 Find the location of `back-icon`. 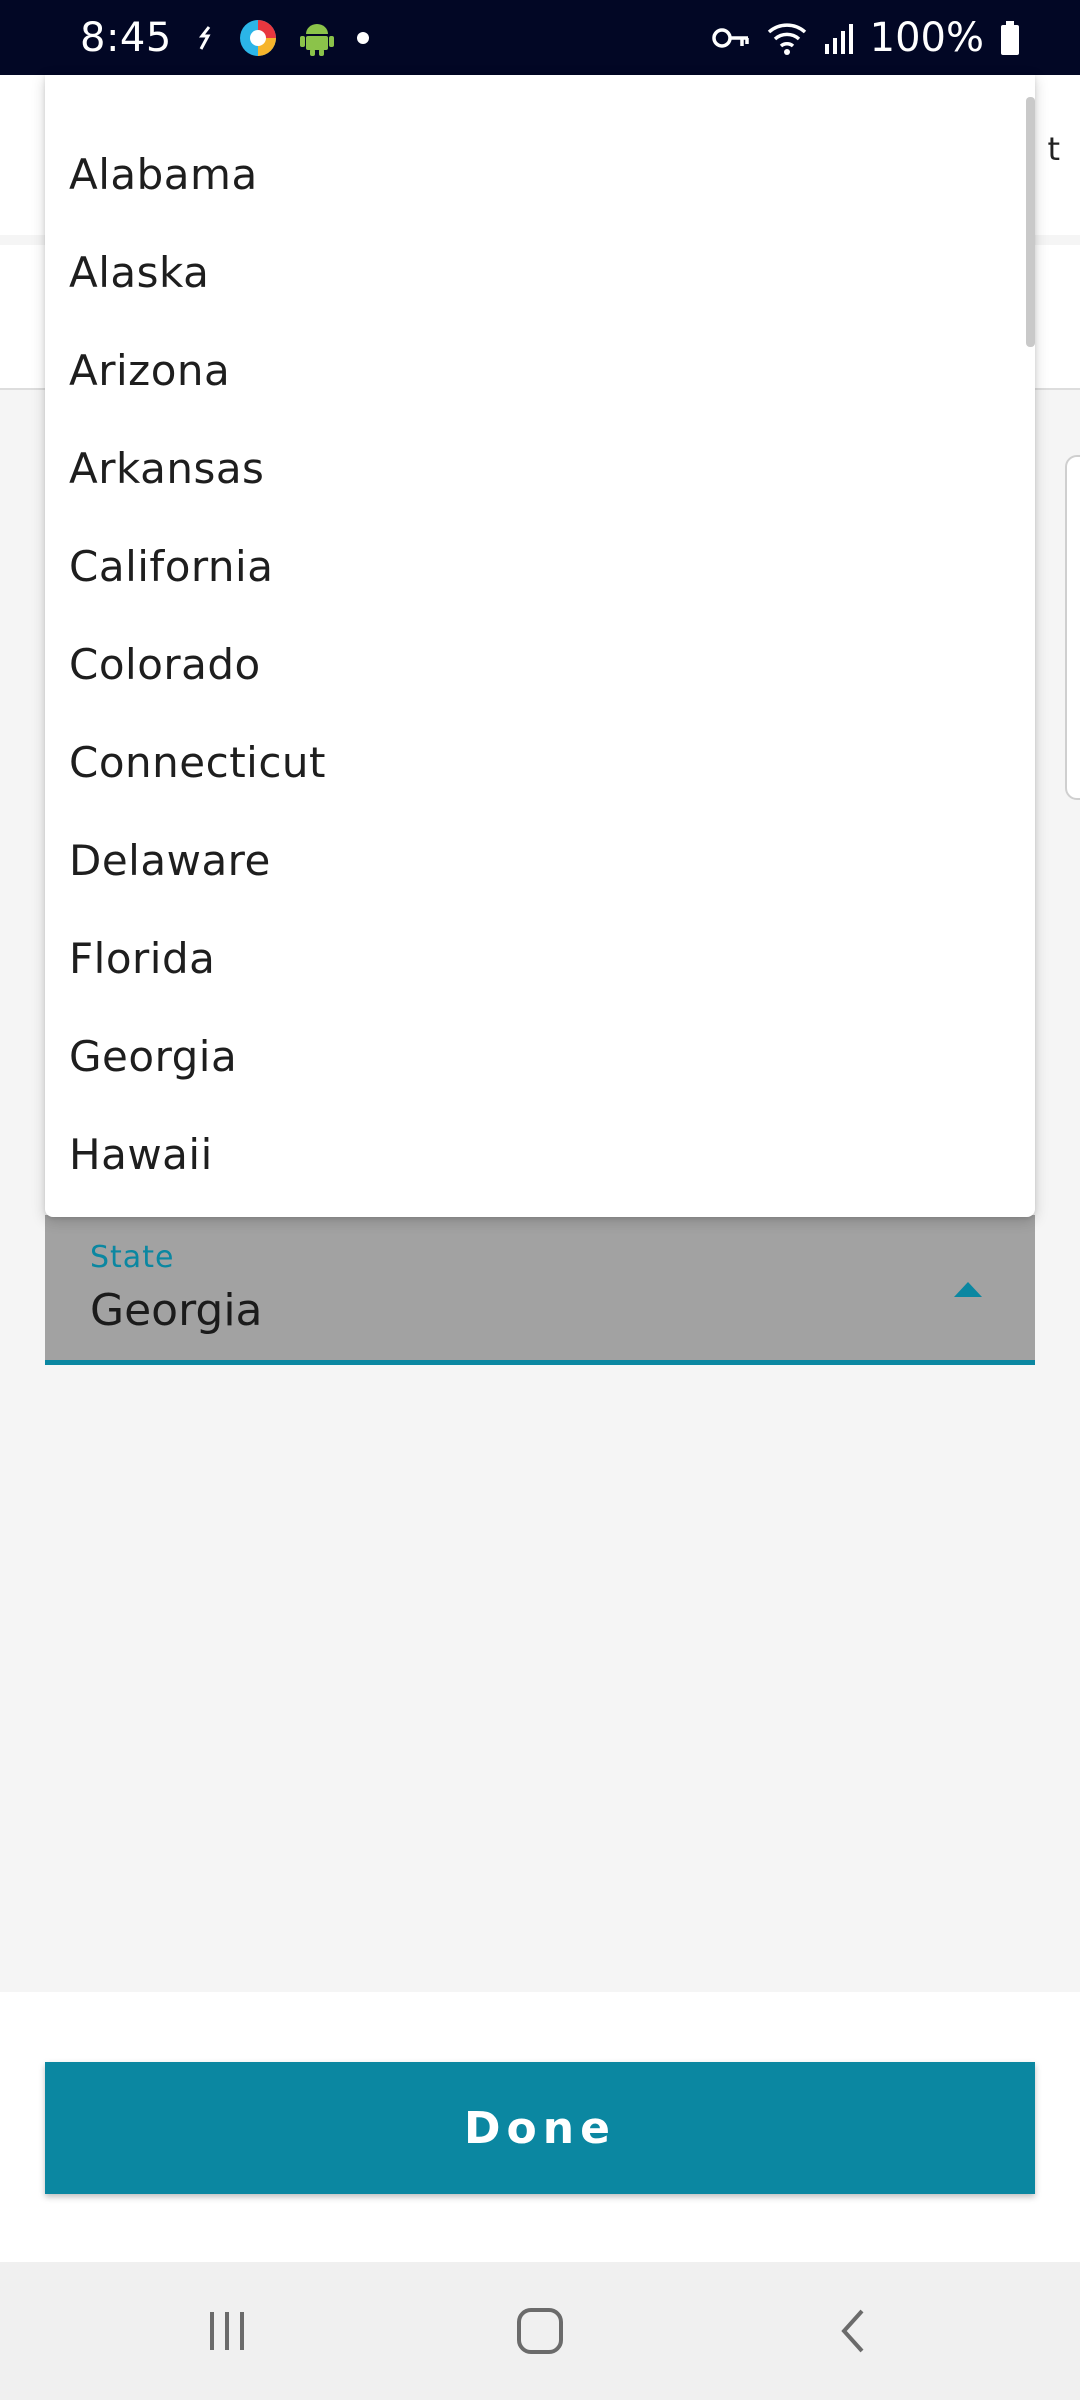

back-icon is located at coordinates (853, 2331).